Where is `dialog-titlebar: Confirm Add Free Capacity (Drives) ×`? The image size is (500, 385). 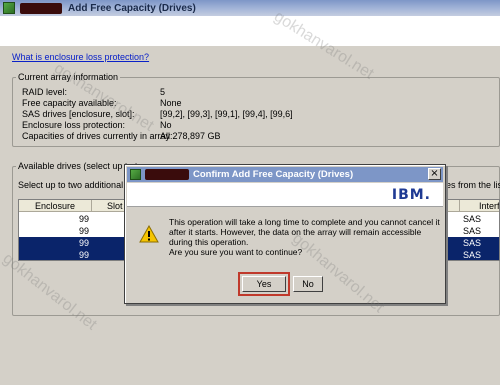 dialog-titlebar: Confirm Add Free Capacity (Drives) × is located at coordinates (285, 174).